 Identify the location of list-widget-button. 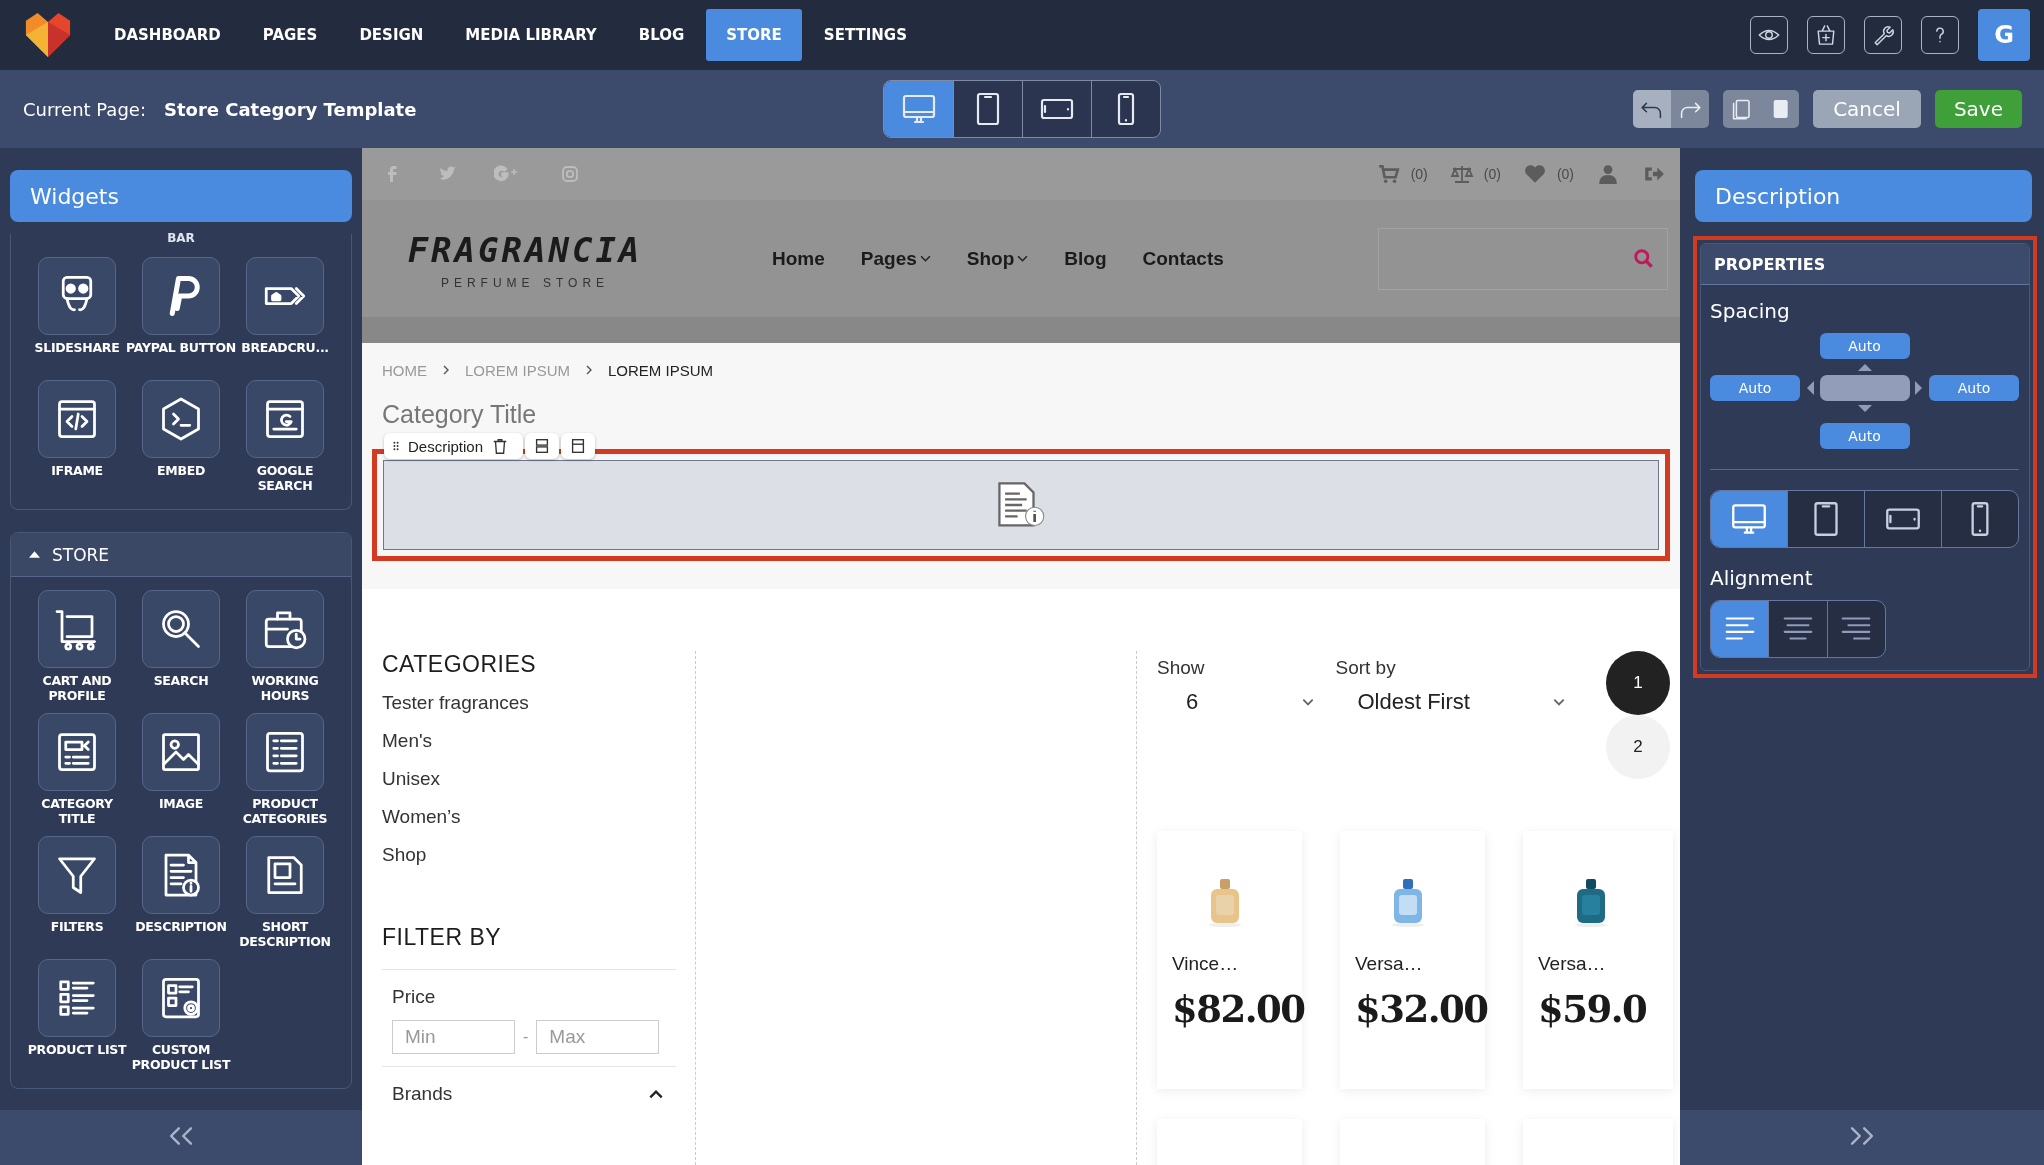
(285, 752).